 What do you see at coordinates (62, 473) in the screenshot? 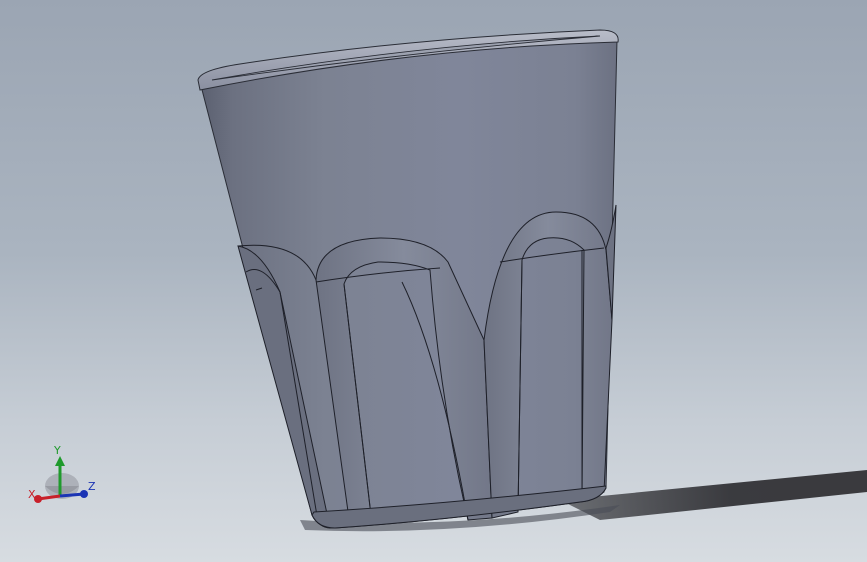
I see `reference-triad: Y X Z` at bounding box center [62, 473].